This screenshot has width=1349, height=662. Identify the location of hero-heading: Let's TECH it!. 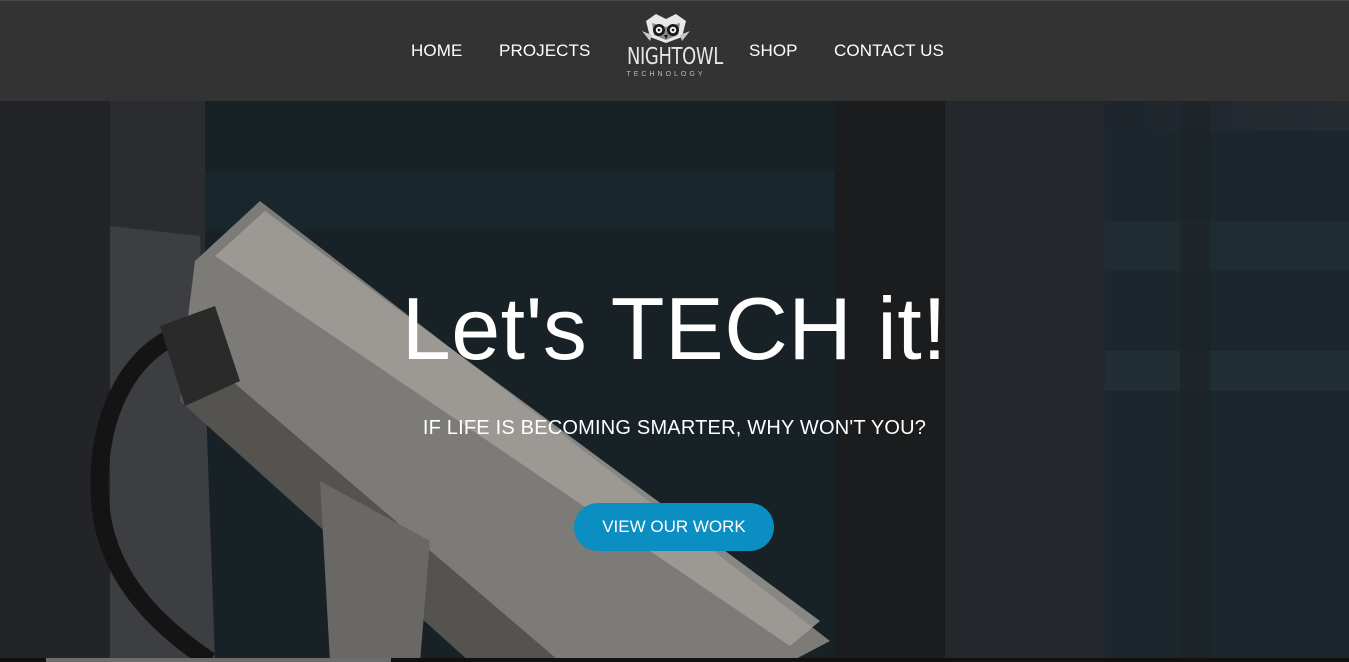
(674, 328).